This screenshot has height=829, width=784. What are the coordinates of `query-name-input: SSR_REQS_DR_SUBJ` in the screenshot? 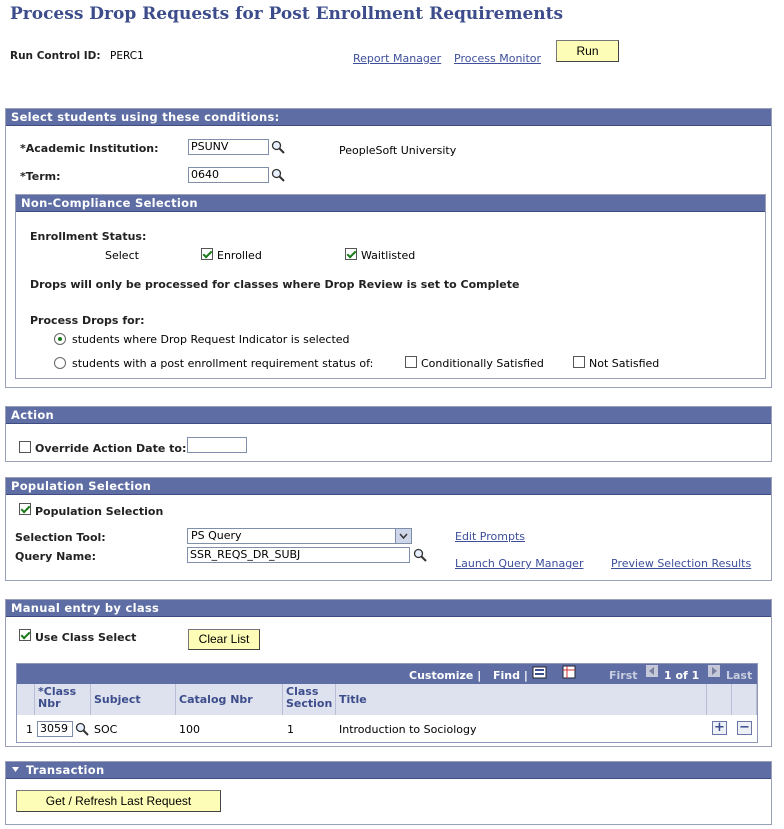 It's located at (298, 555).